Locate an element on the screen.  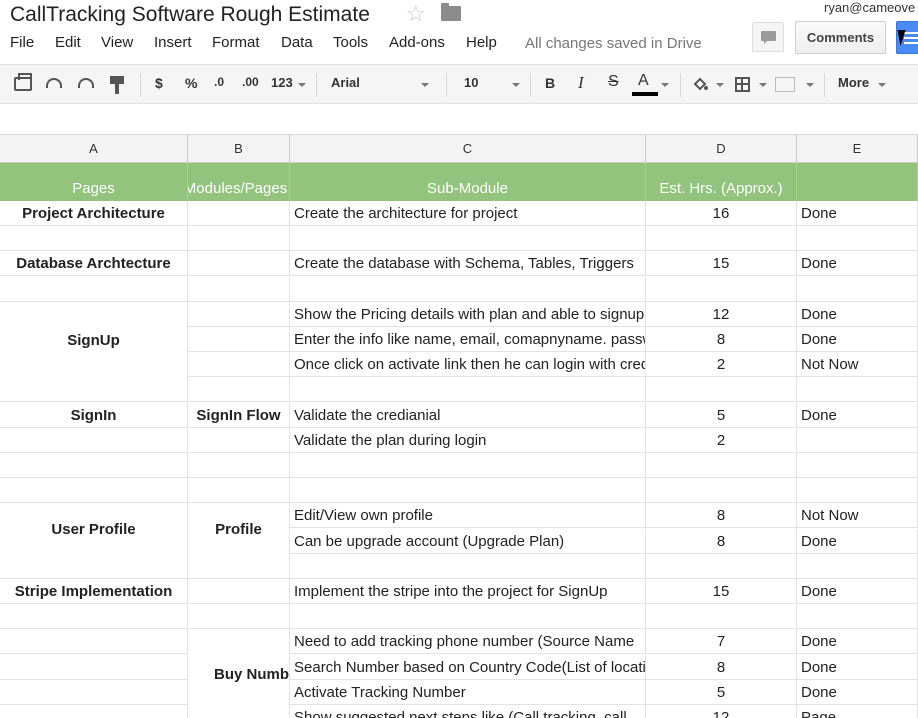
redo-icon is located at coordinates (86, 83).